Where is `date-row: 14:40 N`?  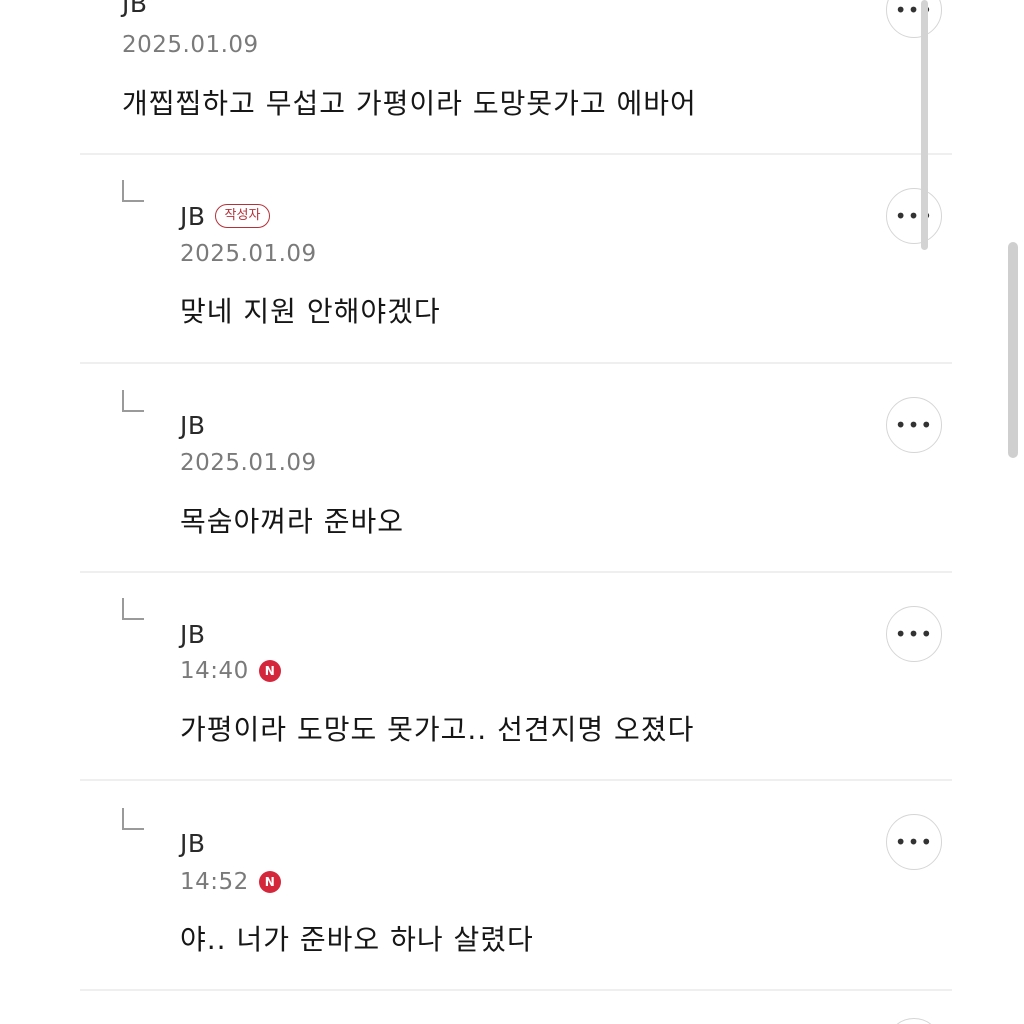
date-row: 14:40 N is located at coordinates (230, 671).